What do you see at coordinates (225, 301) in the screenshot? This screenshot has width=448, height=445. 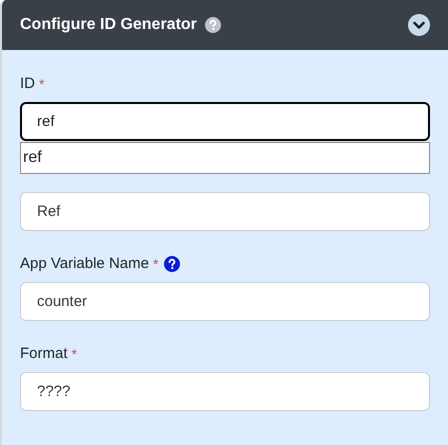 I see `text-field: counter` at bounding box center [225, 301].